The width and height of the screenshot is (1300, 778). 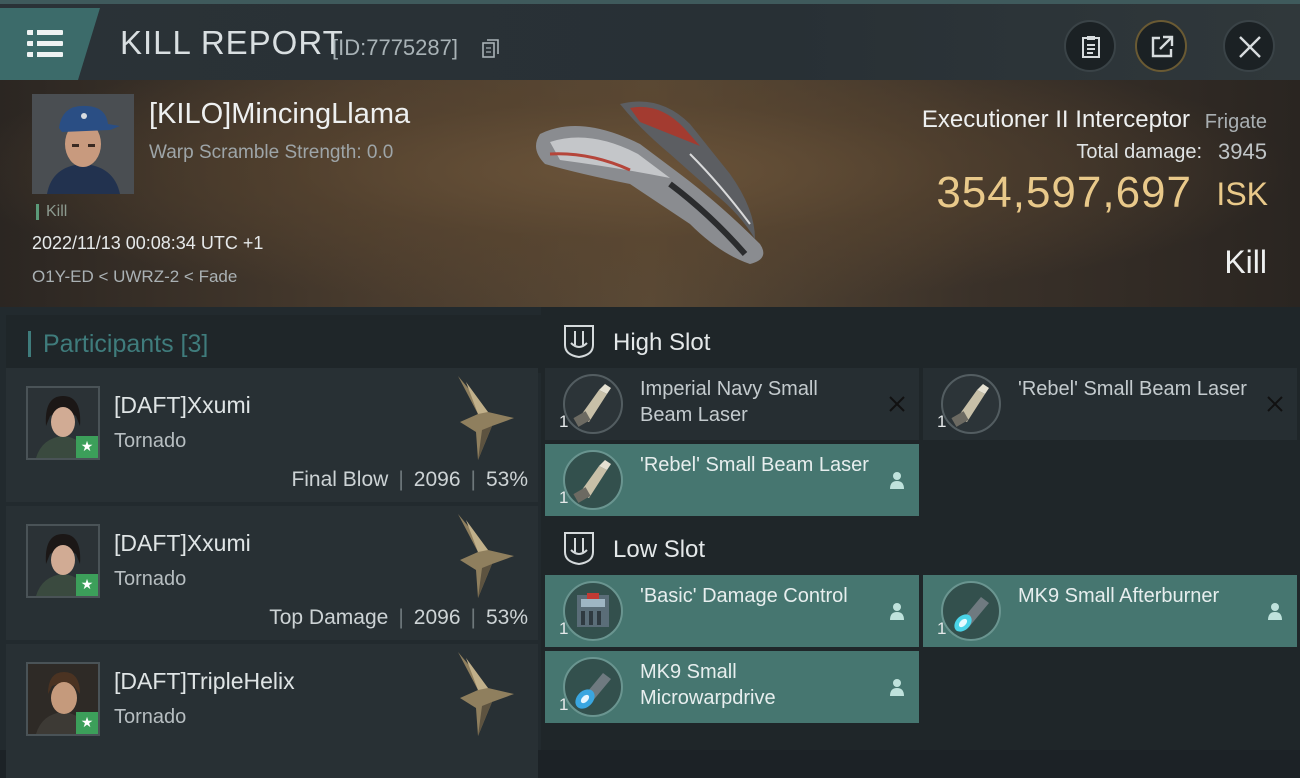 I want to click on victim-name: [KILO]MincingLlama, so click(x=279, y=114).